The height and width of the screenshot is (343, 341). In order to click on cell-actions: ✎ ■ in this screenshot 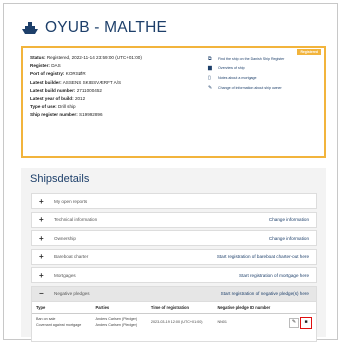, I will do `click(298, 322)`.